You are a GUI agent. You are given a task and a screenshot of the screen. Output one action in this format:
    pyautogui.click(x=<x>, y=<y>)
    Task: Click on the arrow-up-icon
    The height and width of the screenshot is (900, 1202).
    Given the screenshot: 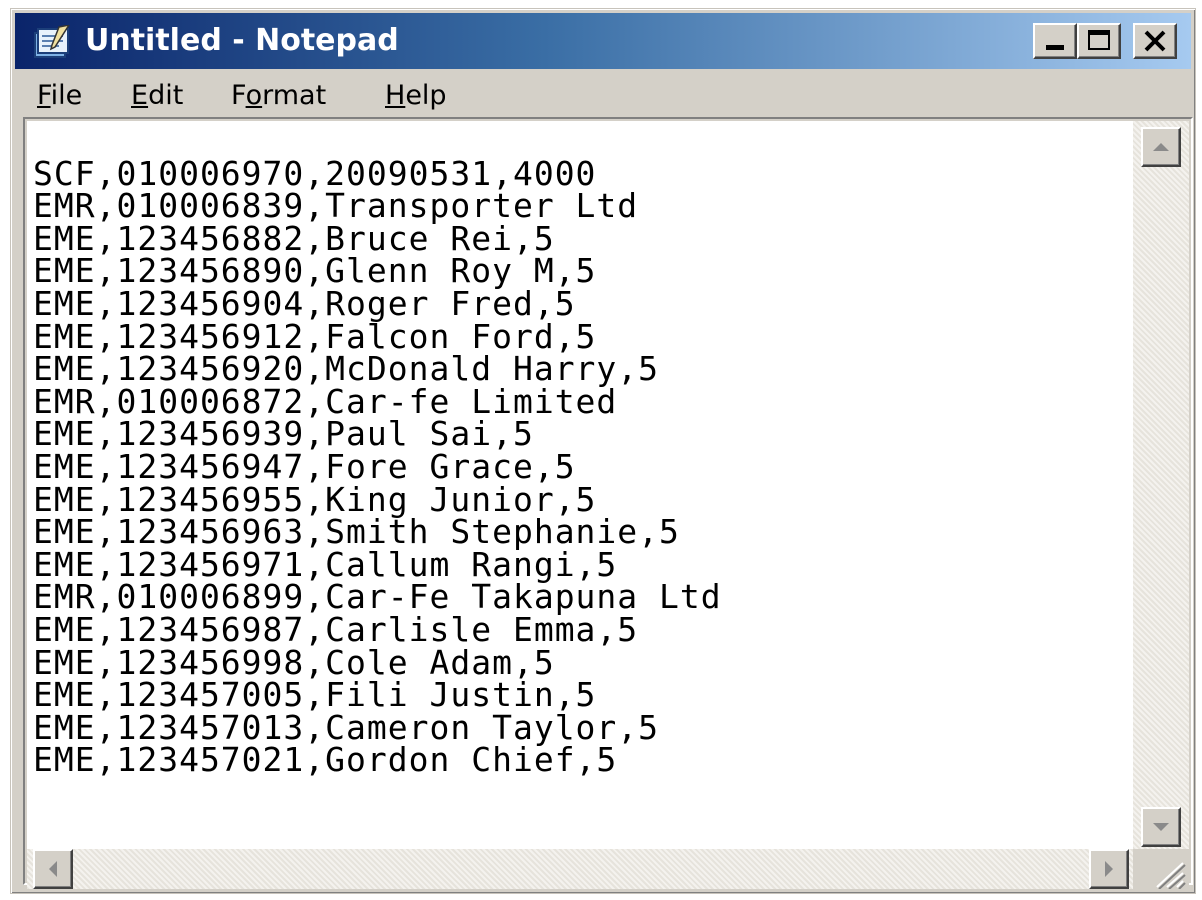 What is the action you would take?
    pyautogui.click(x=1161, y=147)
    